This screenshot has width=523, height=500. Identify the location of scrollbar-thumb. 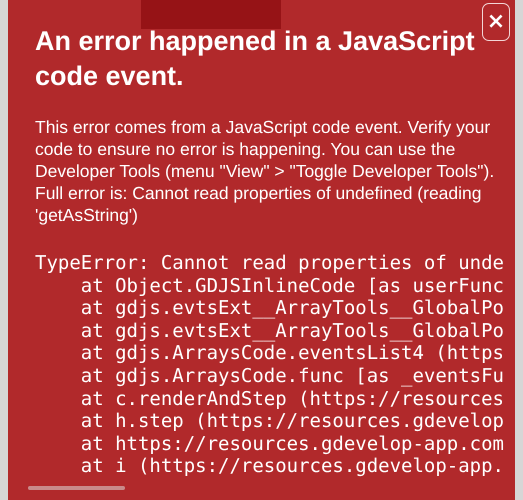
(76, 488).